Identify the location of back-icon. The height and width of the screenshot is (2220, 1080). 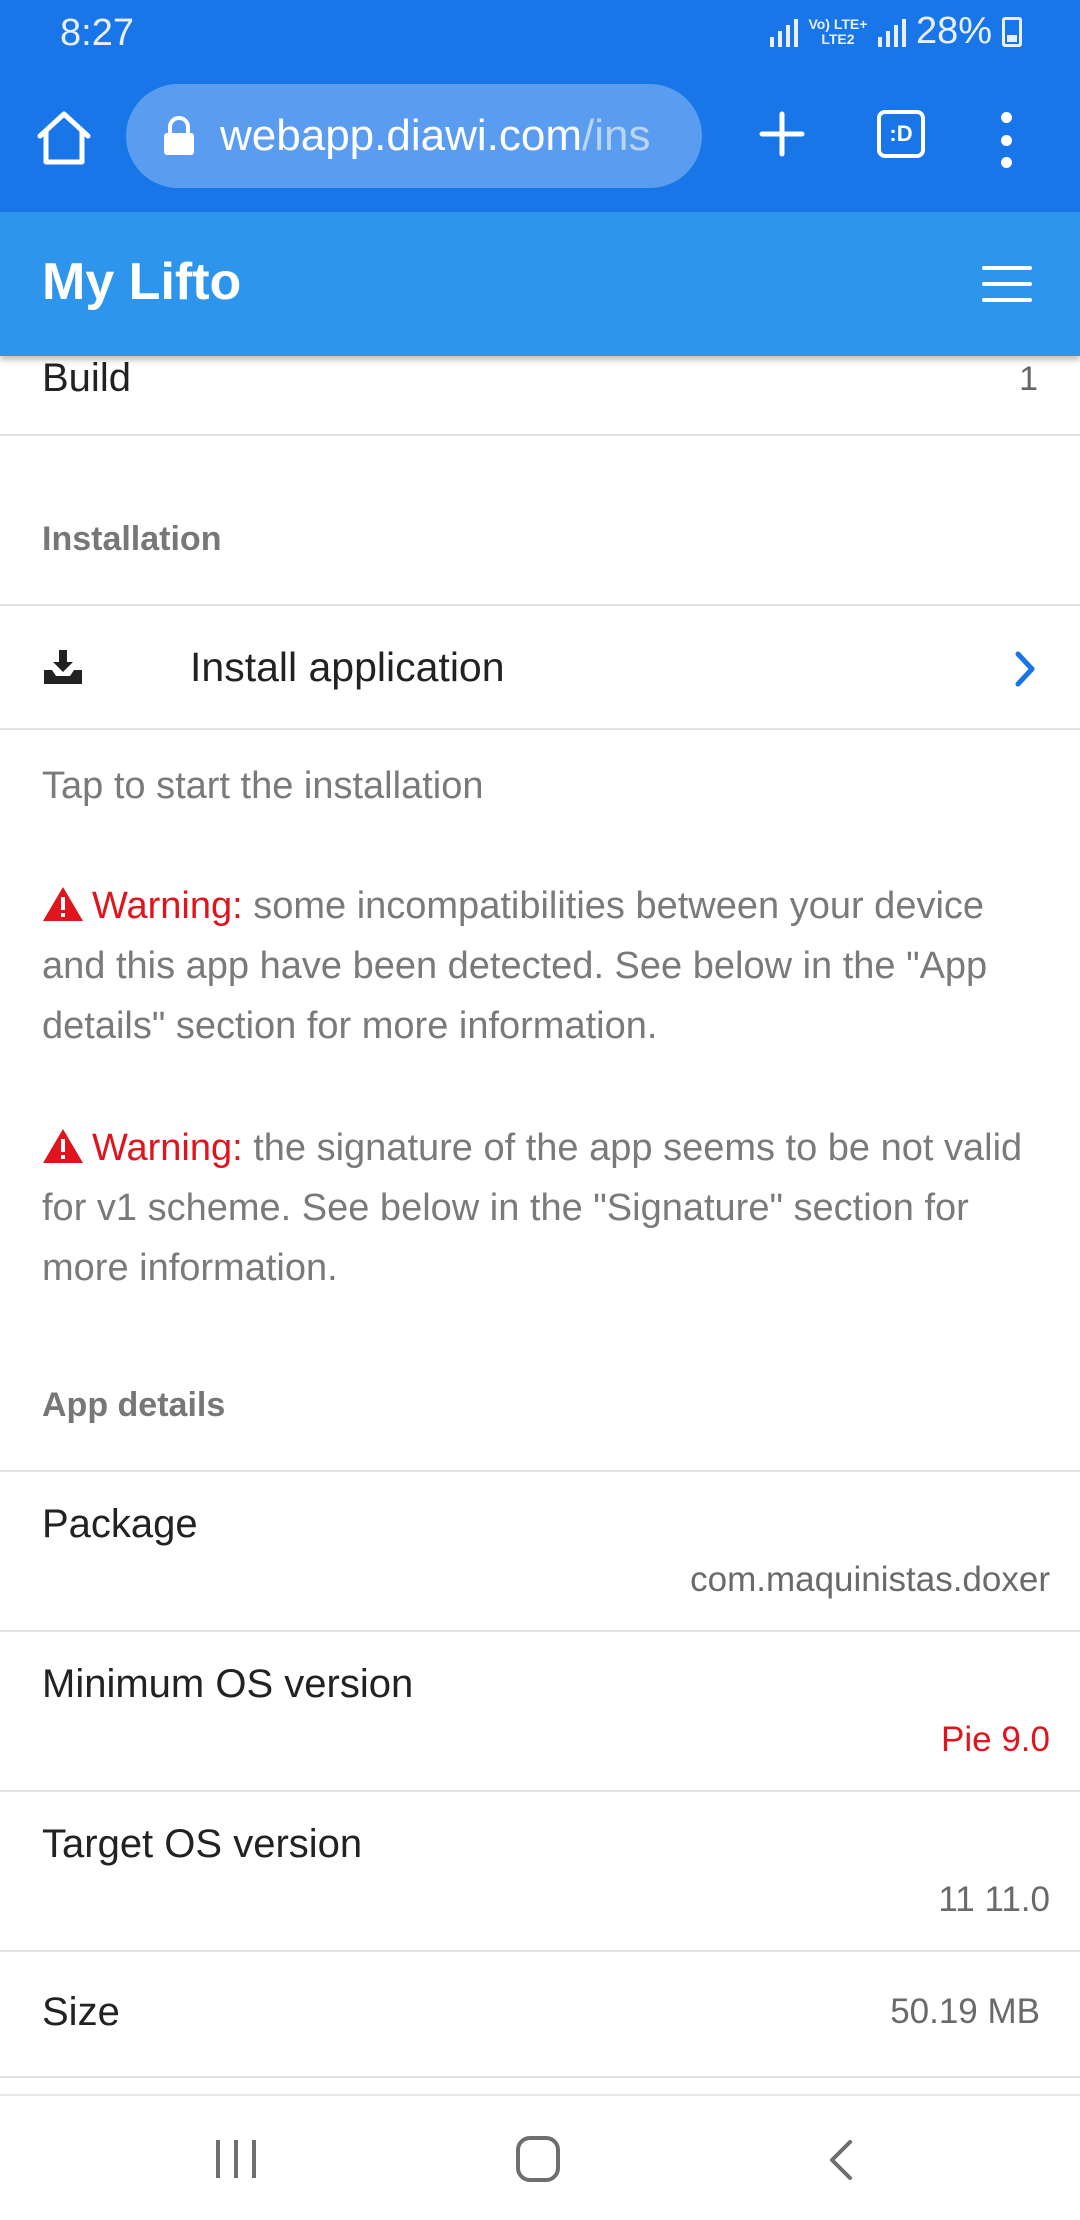
(841, 2160).